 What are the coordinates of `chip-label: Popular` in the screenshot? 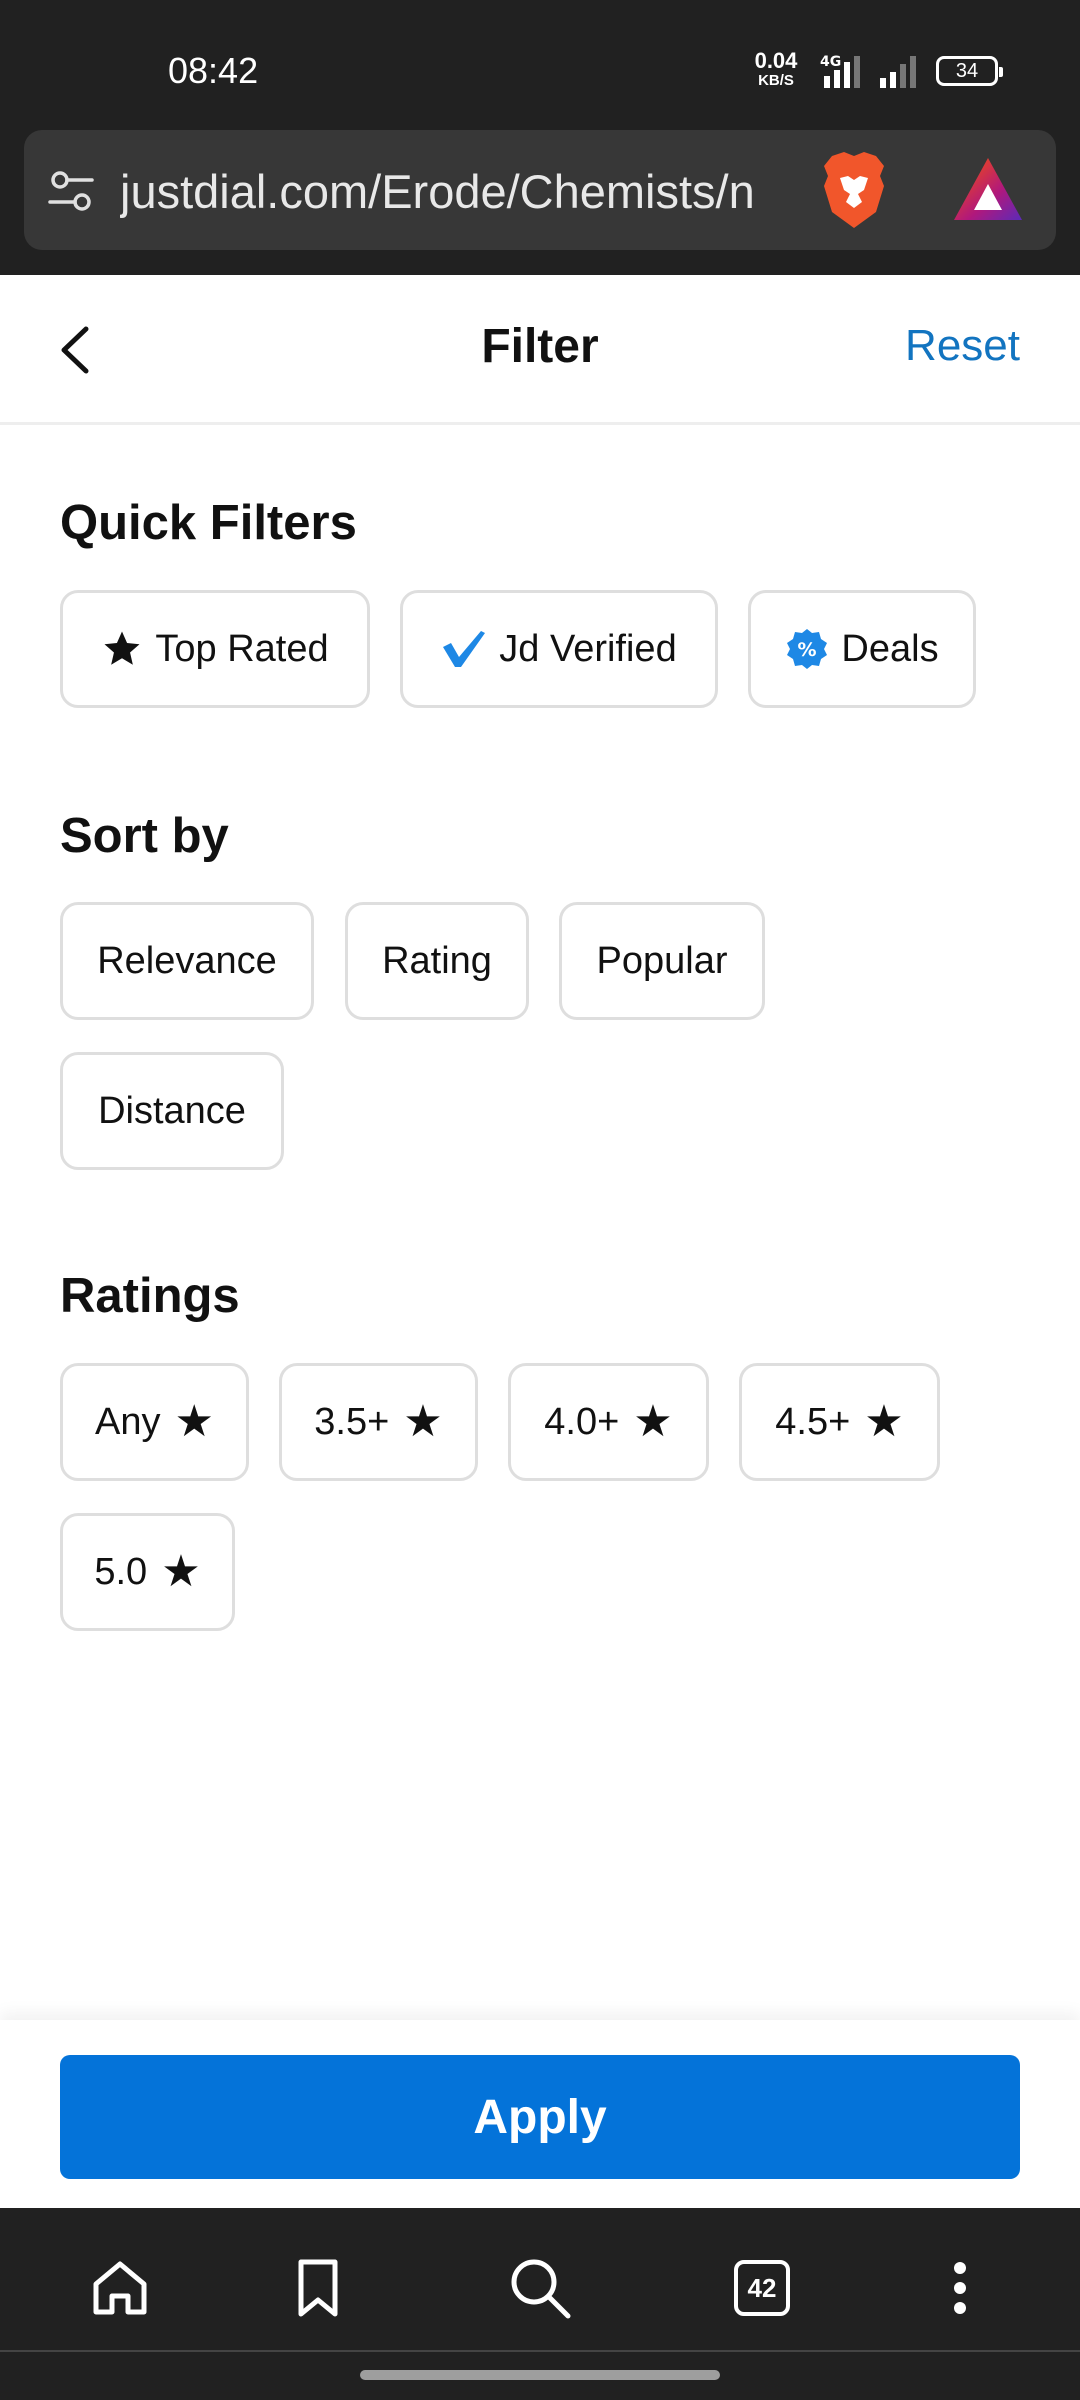 It's located at (662, 960).